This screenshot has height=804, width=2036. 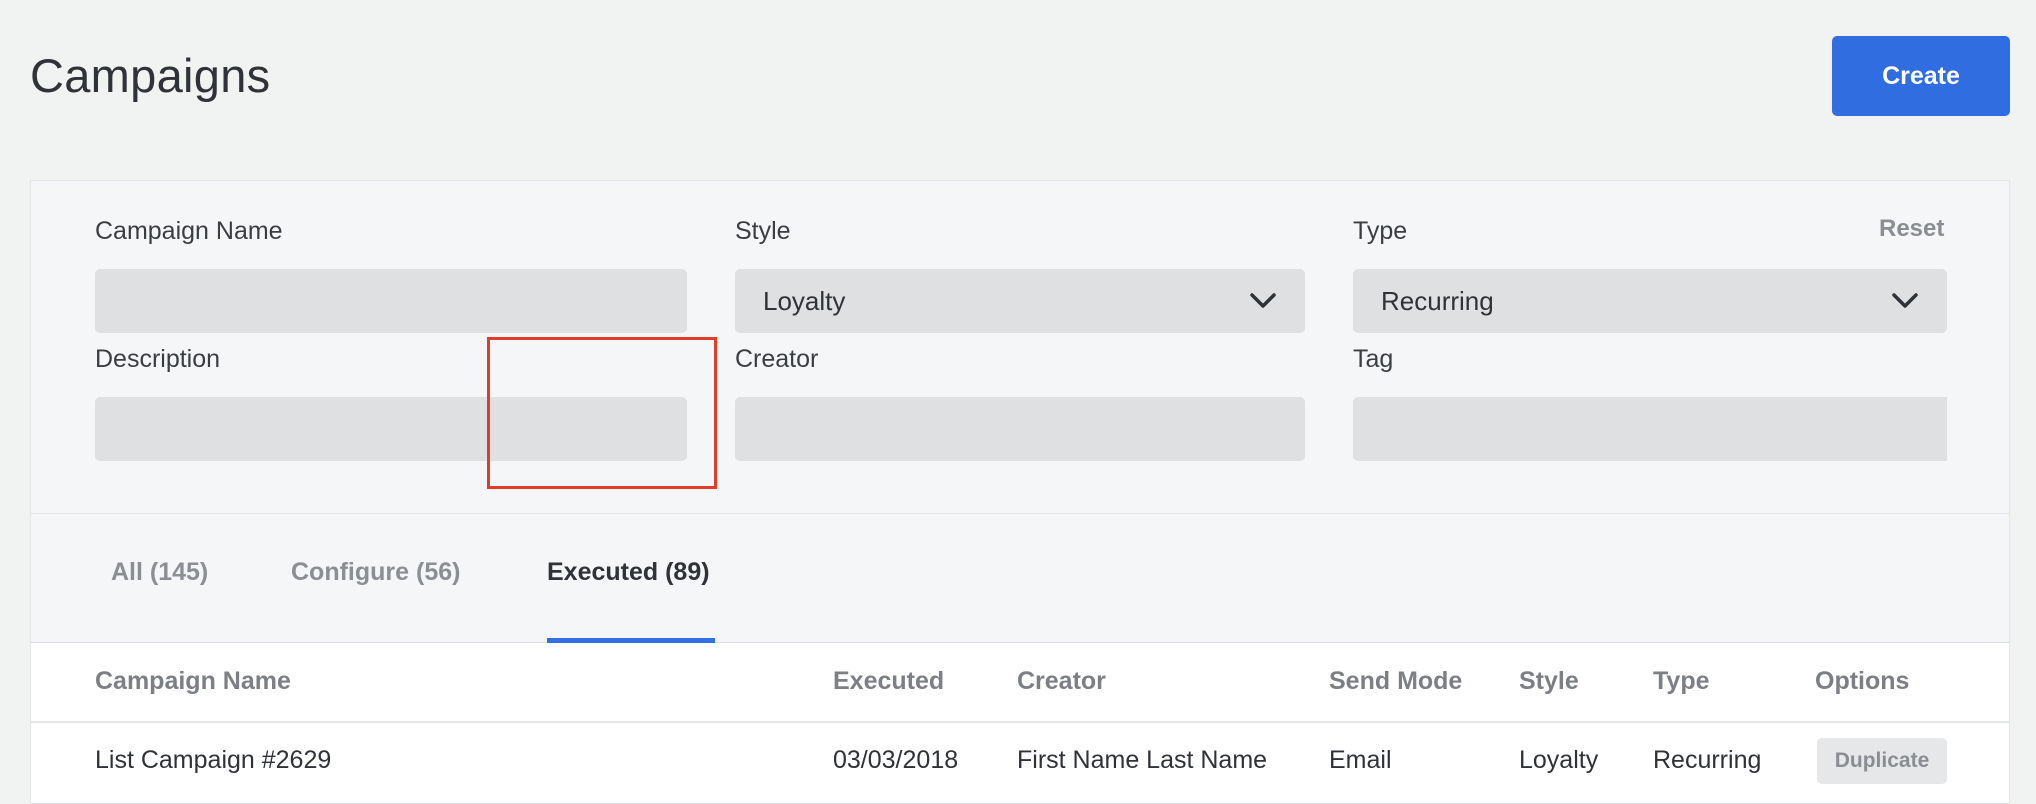 I want to click on column-header-executed: Executed, so click(x=888, y=681).